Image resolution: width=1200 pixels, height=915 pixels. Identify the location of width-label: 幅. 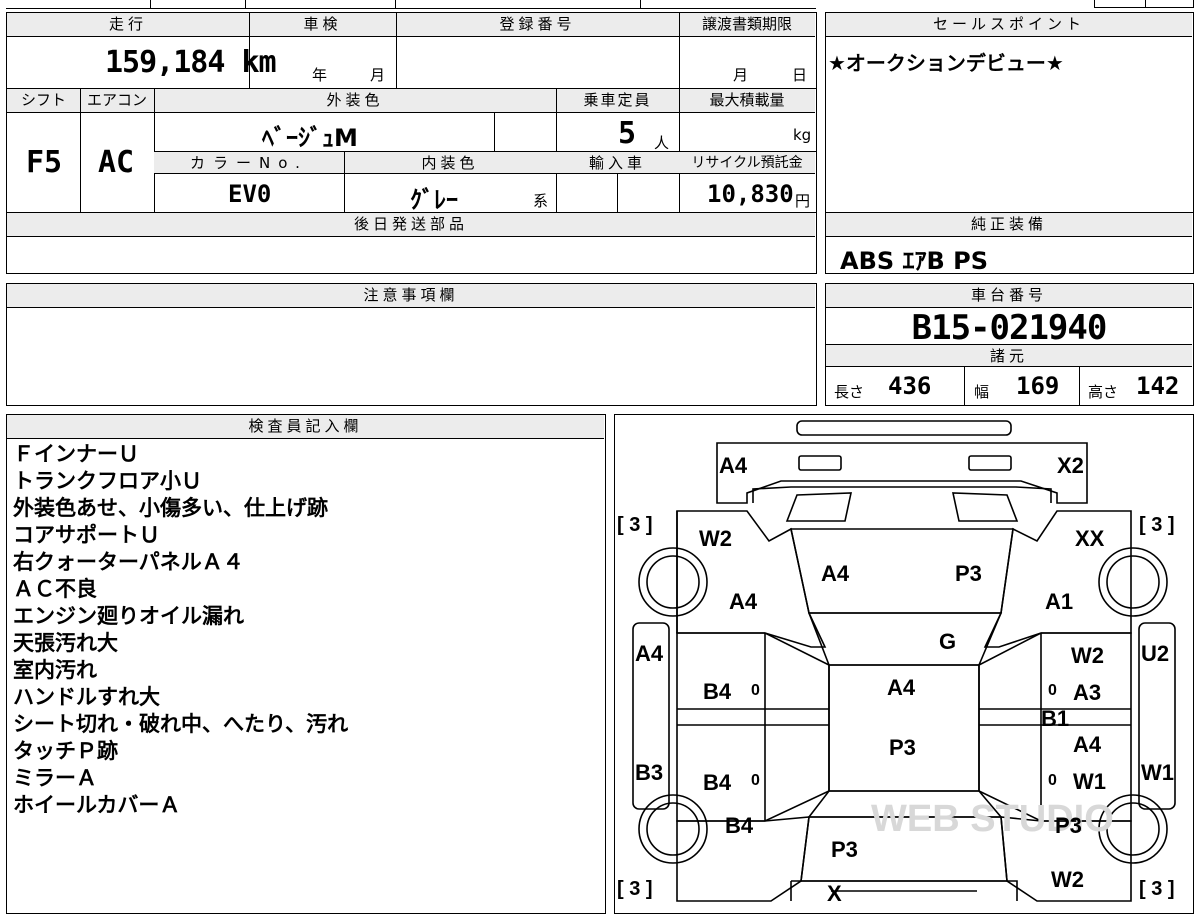
(982, 392).